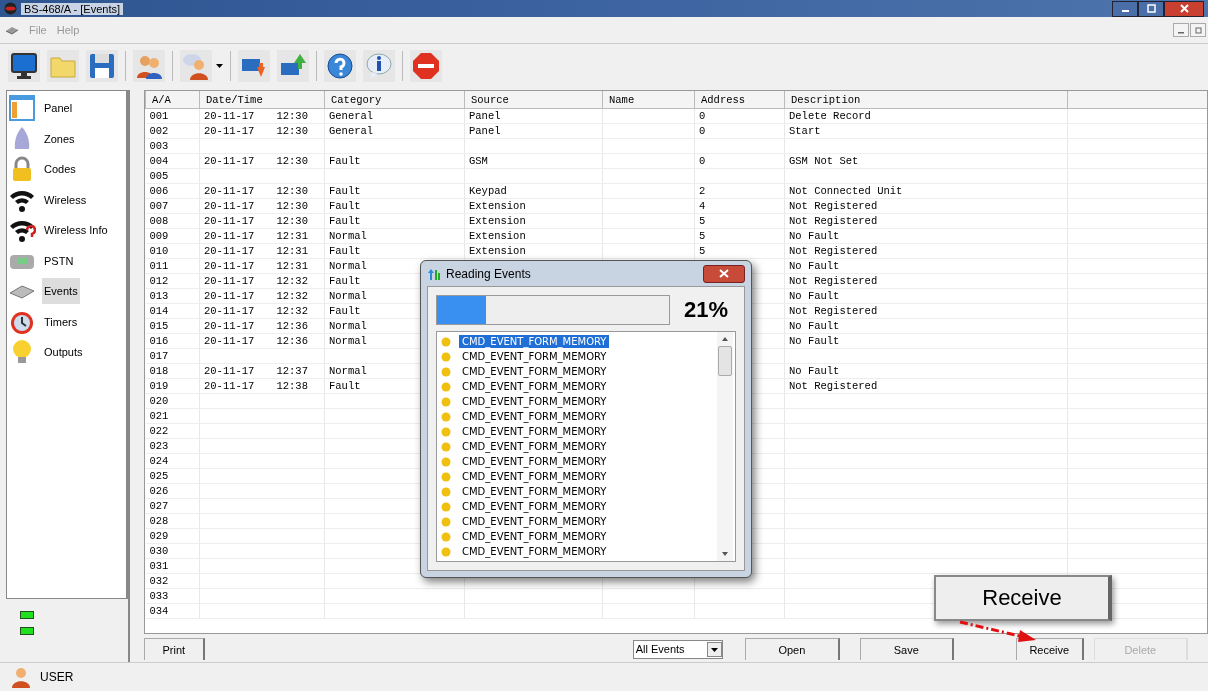  Describe the element at coordinates (340, 66) in the screenshot. I see `help-icon` at that location.